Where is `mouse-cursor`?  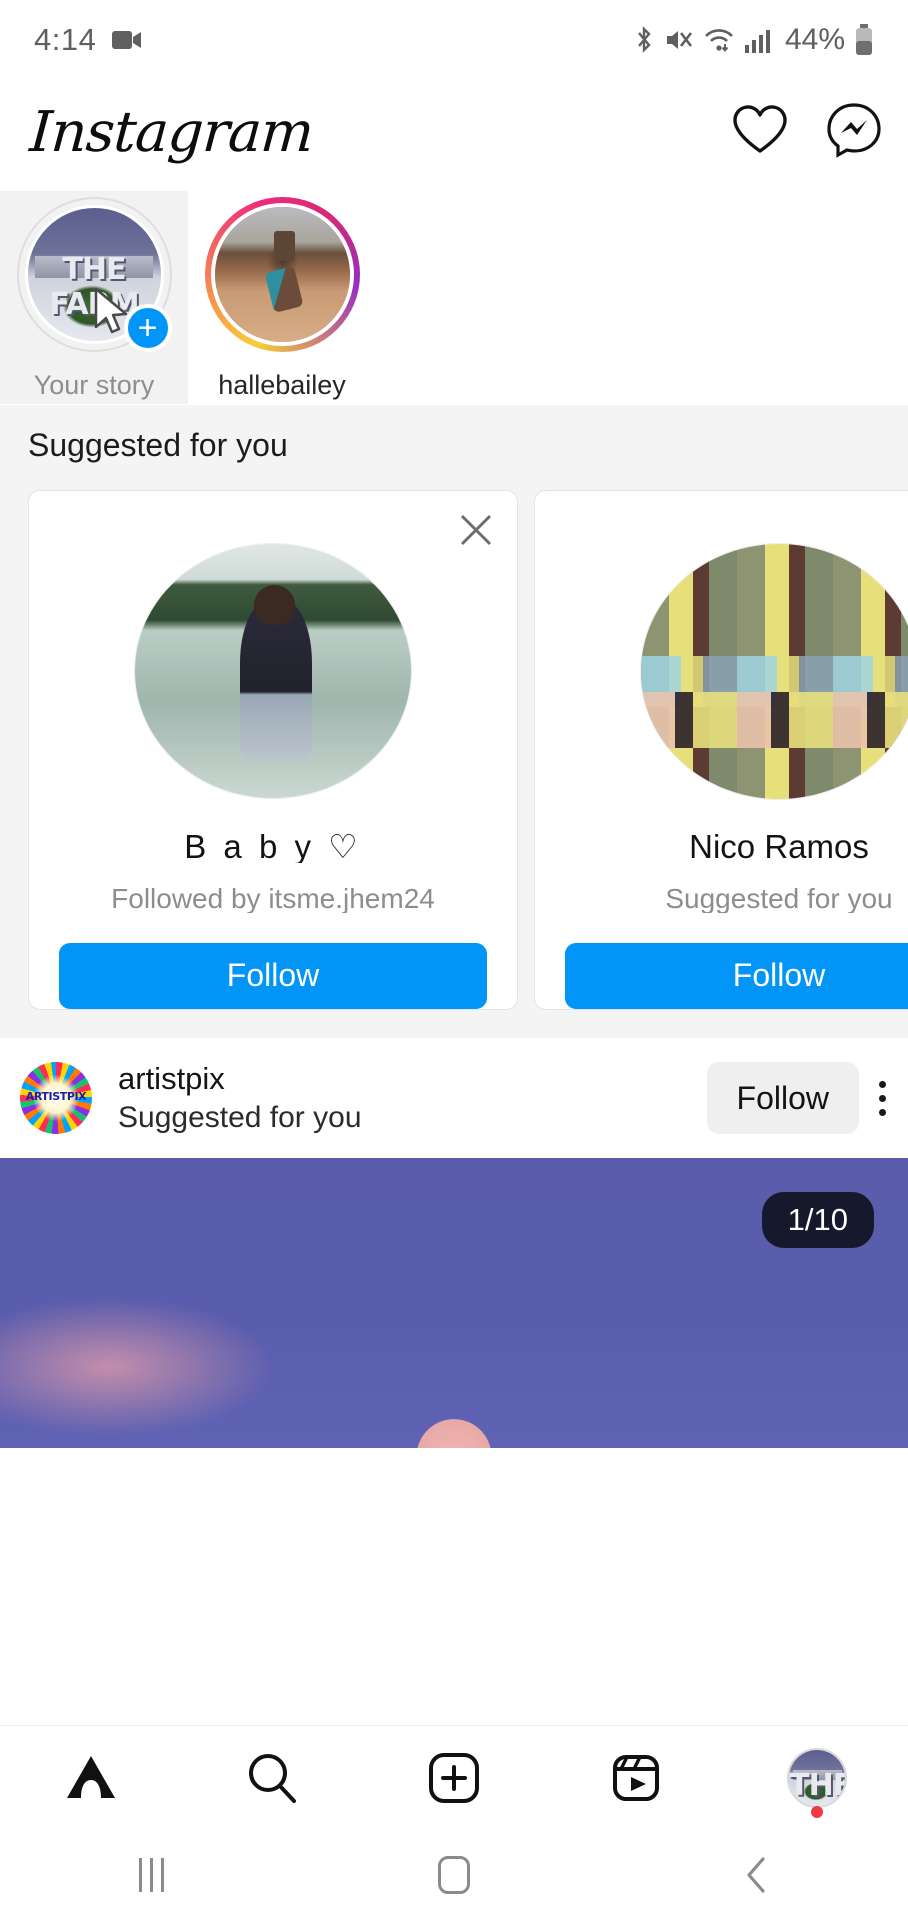
mouse-cursor is located at coordinates (113, 315).